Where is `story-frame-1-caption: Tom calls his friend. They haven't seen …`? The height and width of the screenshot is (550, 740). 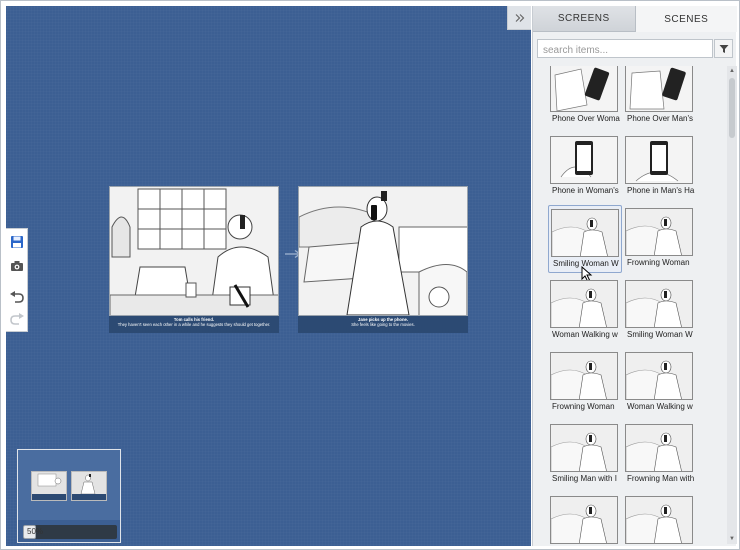
story-frame-1-caption: Tom calls his friend. They haven't seen … is located at coordinates (194, 324).